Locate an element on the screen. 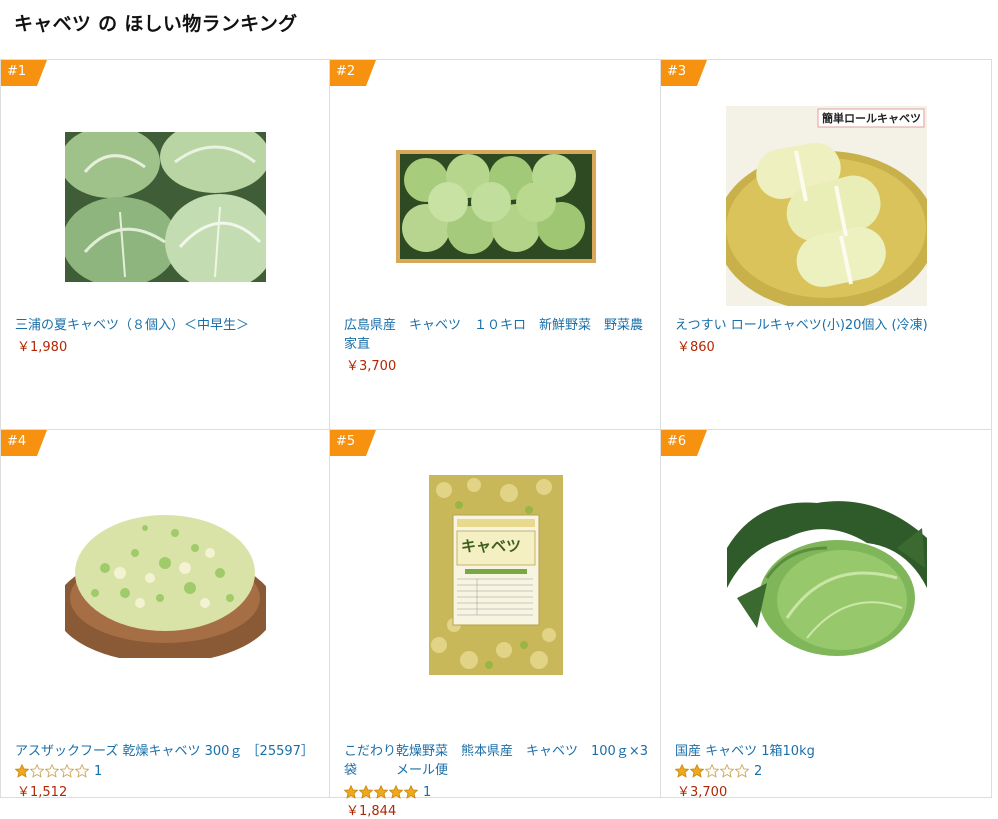 The image size is (998, 819). product-image-cabbage-roll: 簡単ロールキャベツ is located at coordinates (826, 206).